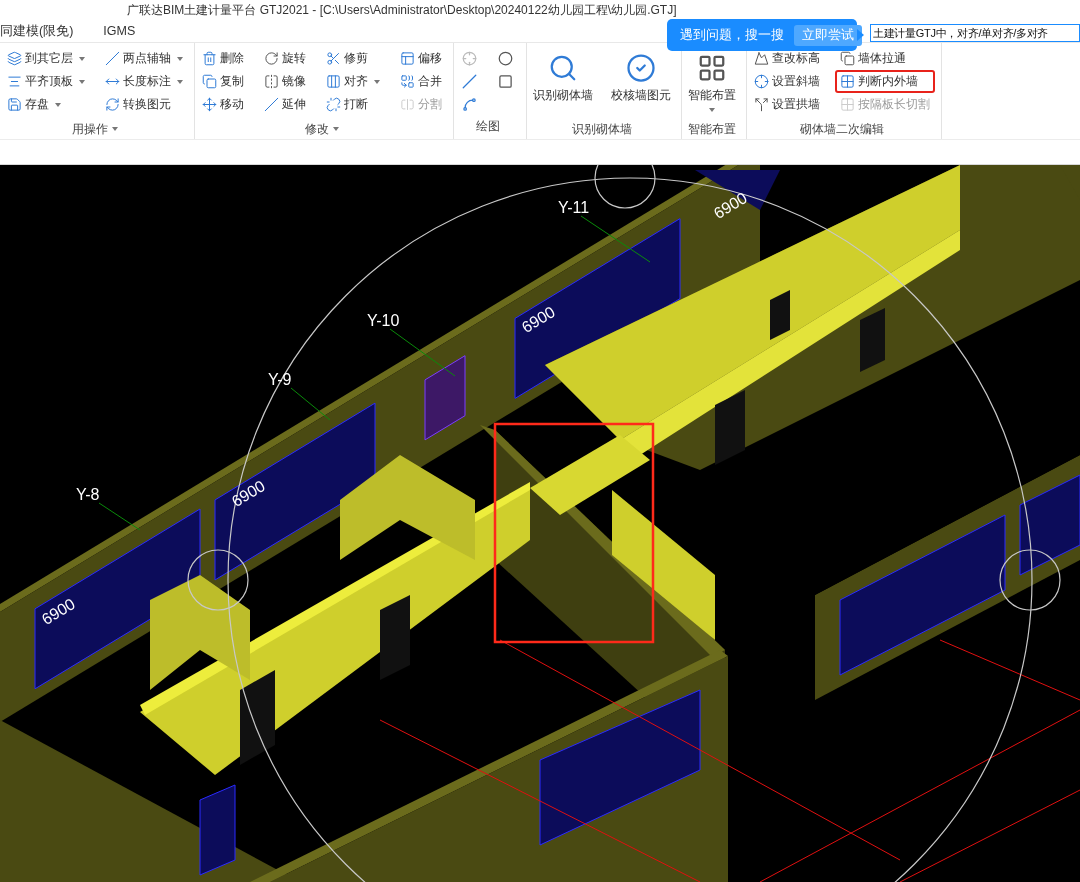 The width and height of the screenshot is (1080, 882). I want to click on move-icon, so click(209, 104).